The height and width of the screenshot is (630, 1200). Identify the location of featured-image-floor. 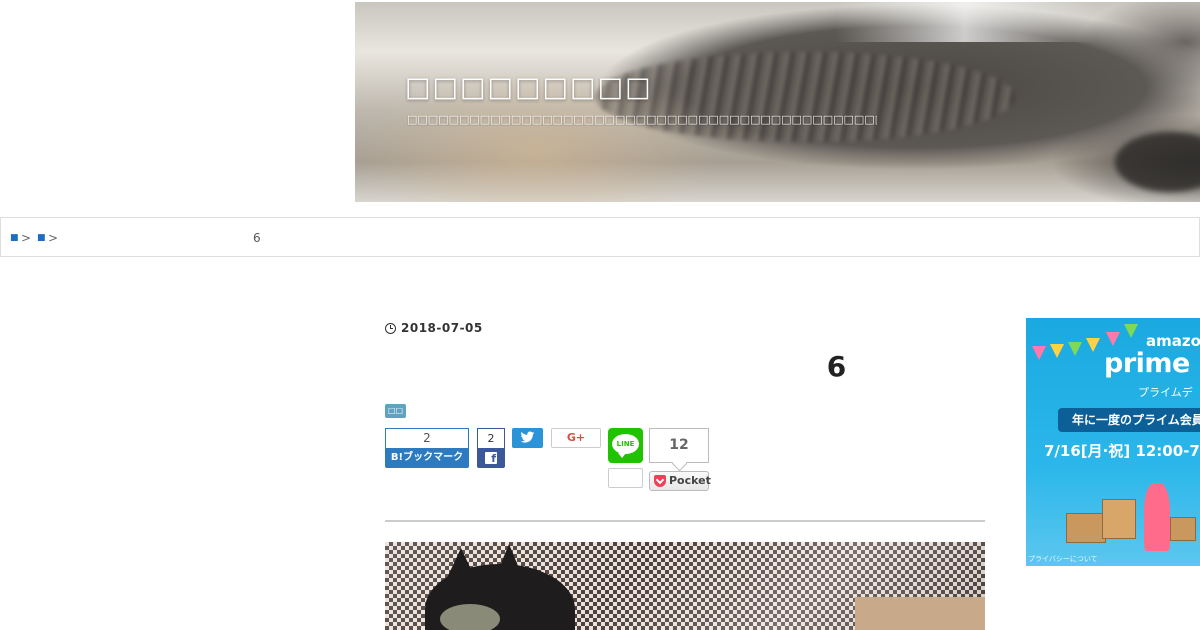
(920, 613).